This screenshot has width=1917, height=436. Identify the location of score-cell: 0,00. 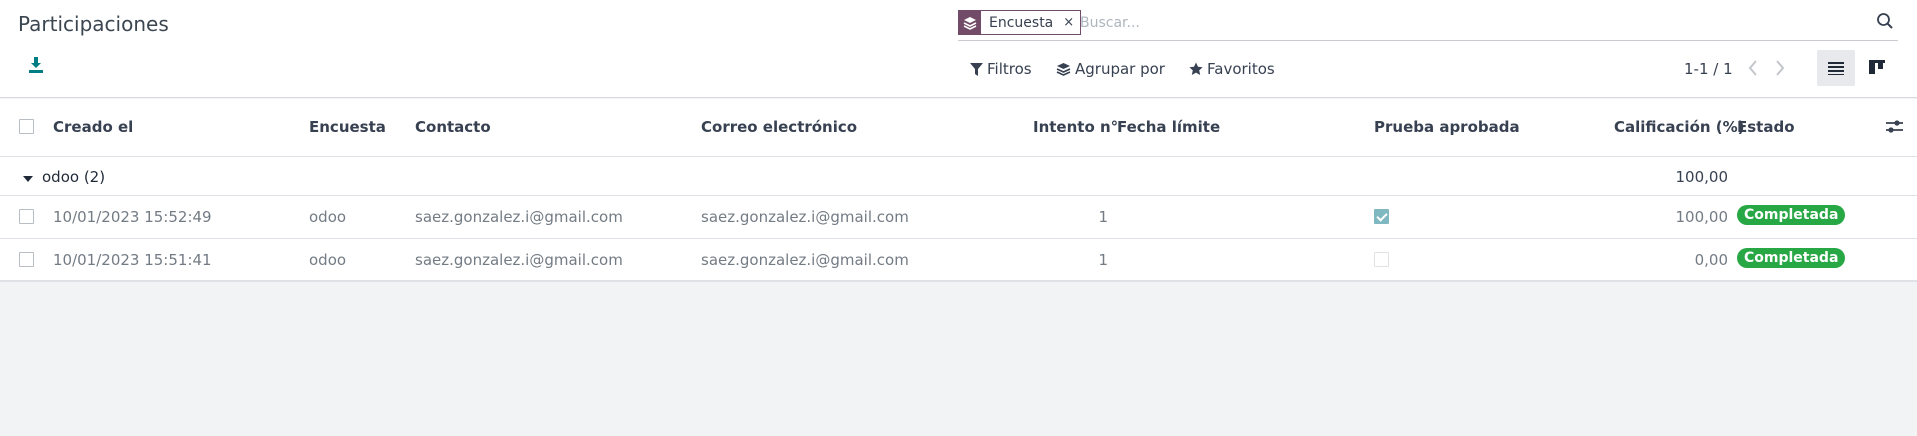
(1711, 260).